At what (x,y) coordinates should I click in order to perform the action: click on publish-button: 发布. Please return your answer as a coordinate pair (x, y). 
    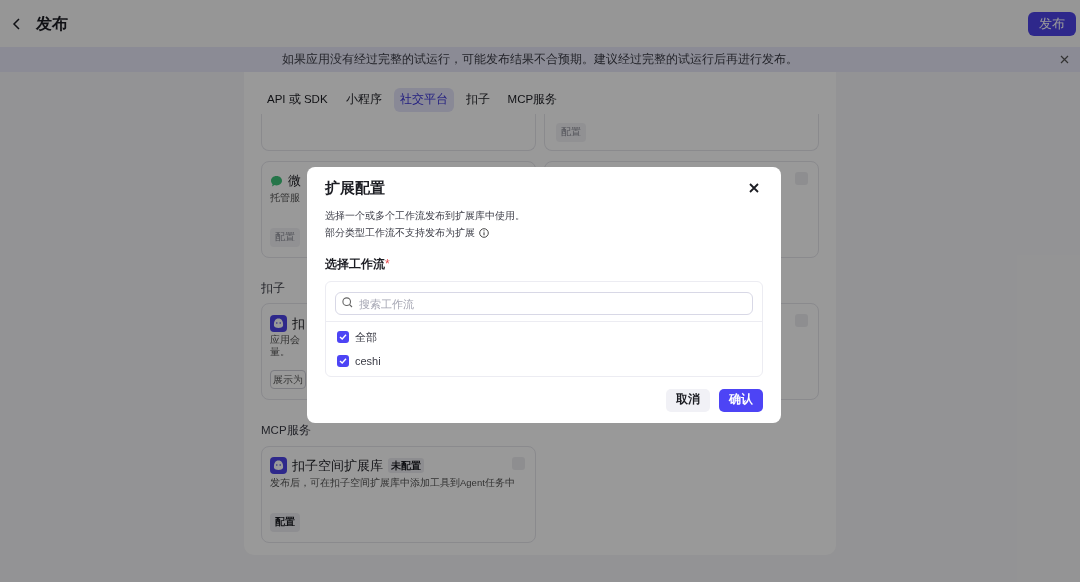
    Looking at the image, I should click on (1052, 23).